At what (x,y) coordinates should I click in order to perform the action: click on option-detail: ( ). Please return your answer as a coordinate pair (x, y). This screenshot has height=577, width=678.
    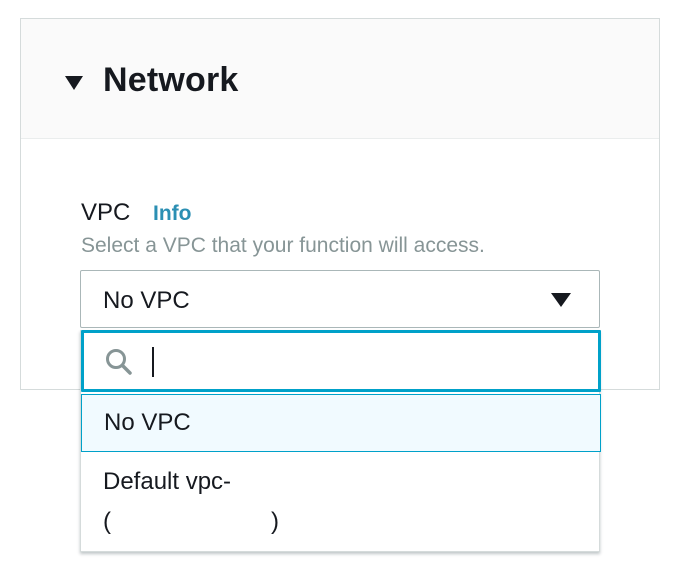
    Looking at the image, I should click on (191, 521).